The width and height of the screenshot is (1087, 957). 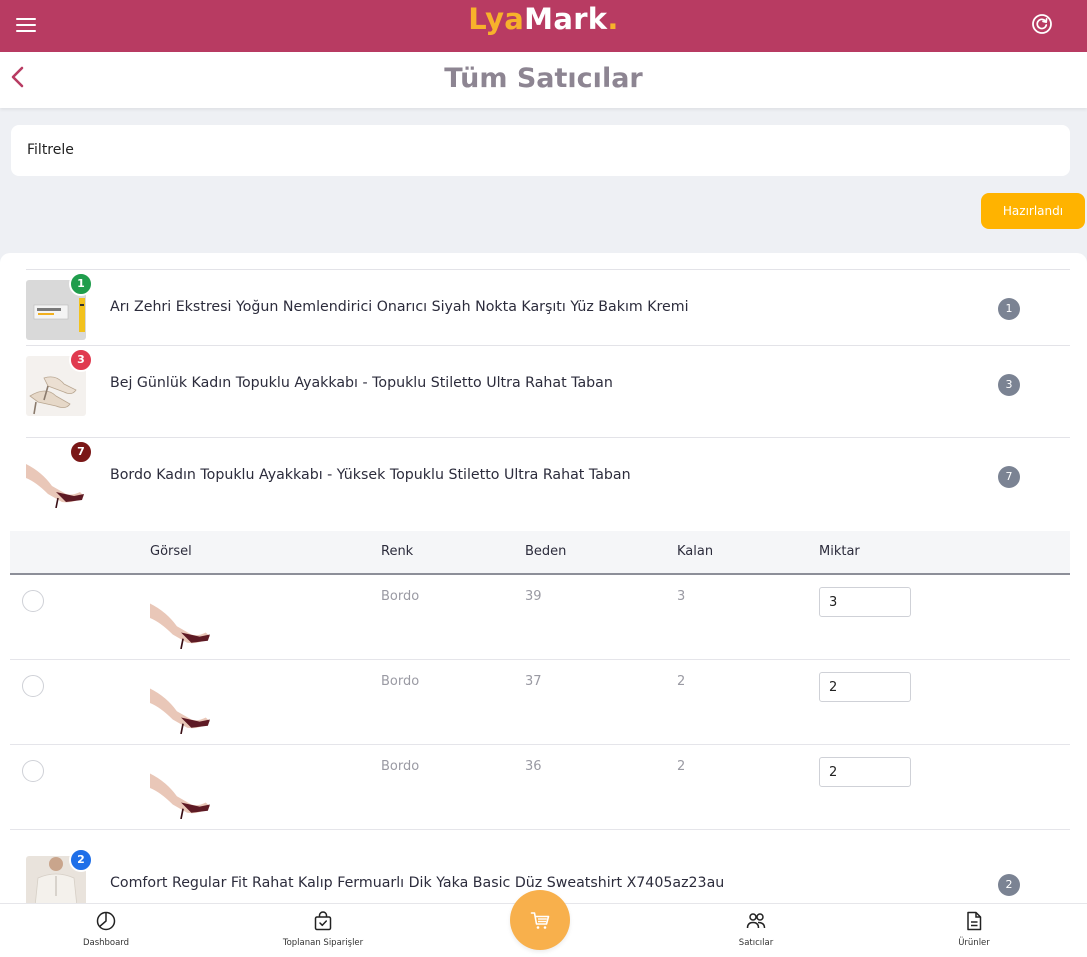 What do you see at coordinates (106, 943) in the screenshot?
I see `nav-label: Dashboard` at bounding box center [106, 943].